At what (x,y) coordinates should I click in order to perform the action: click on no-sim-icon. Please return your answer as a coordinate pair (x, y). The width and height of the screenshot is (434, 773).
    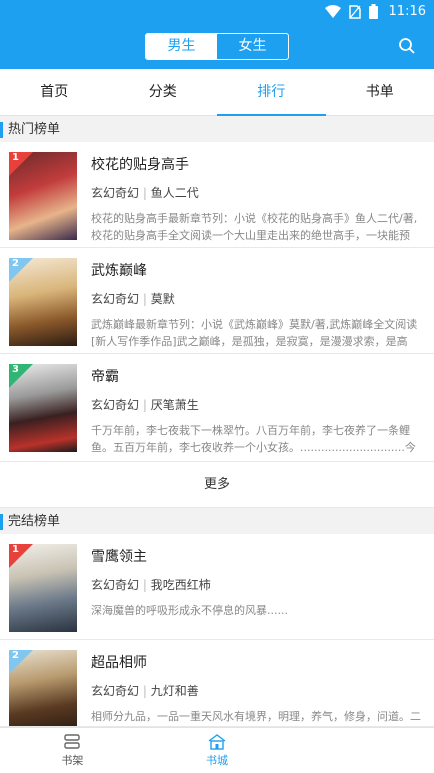
    Looking at the image, I should click on (355, 11).